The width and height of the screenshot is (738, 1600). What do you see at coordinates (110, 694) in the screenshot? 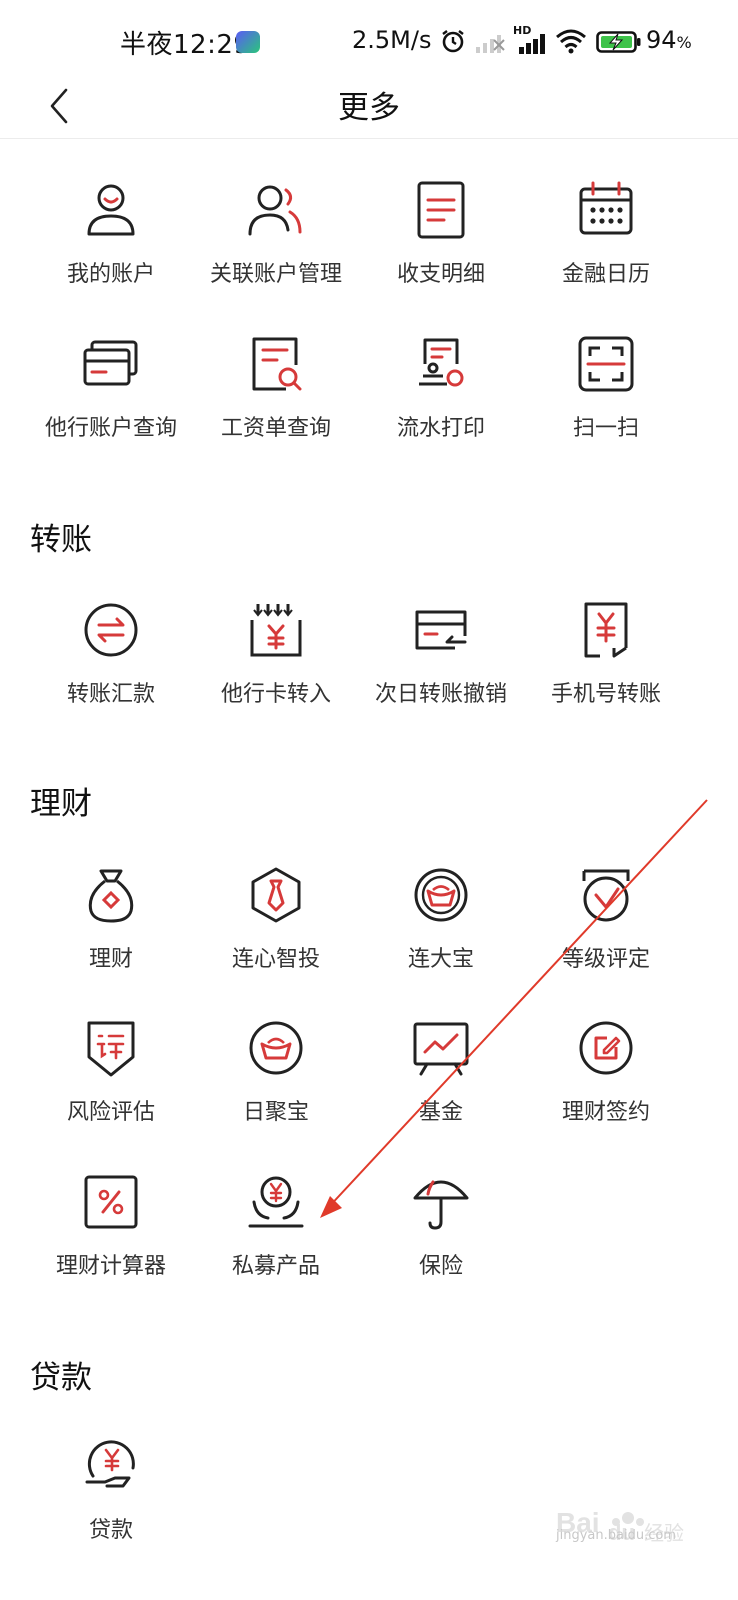
I see `grid-item-label: 转账汇款` at bounding box center [110, 694].